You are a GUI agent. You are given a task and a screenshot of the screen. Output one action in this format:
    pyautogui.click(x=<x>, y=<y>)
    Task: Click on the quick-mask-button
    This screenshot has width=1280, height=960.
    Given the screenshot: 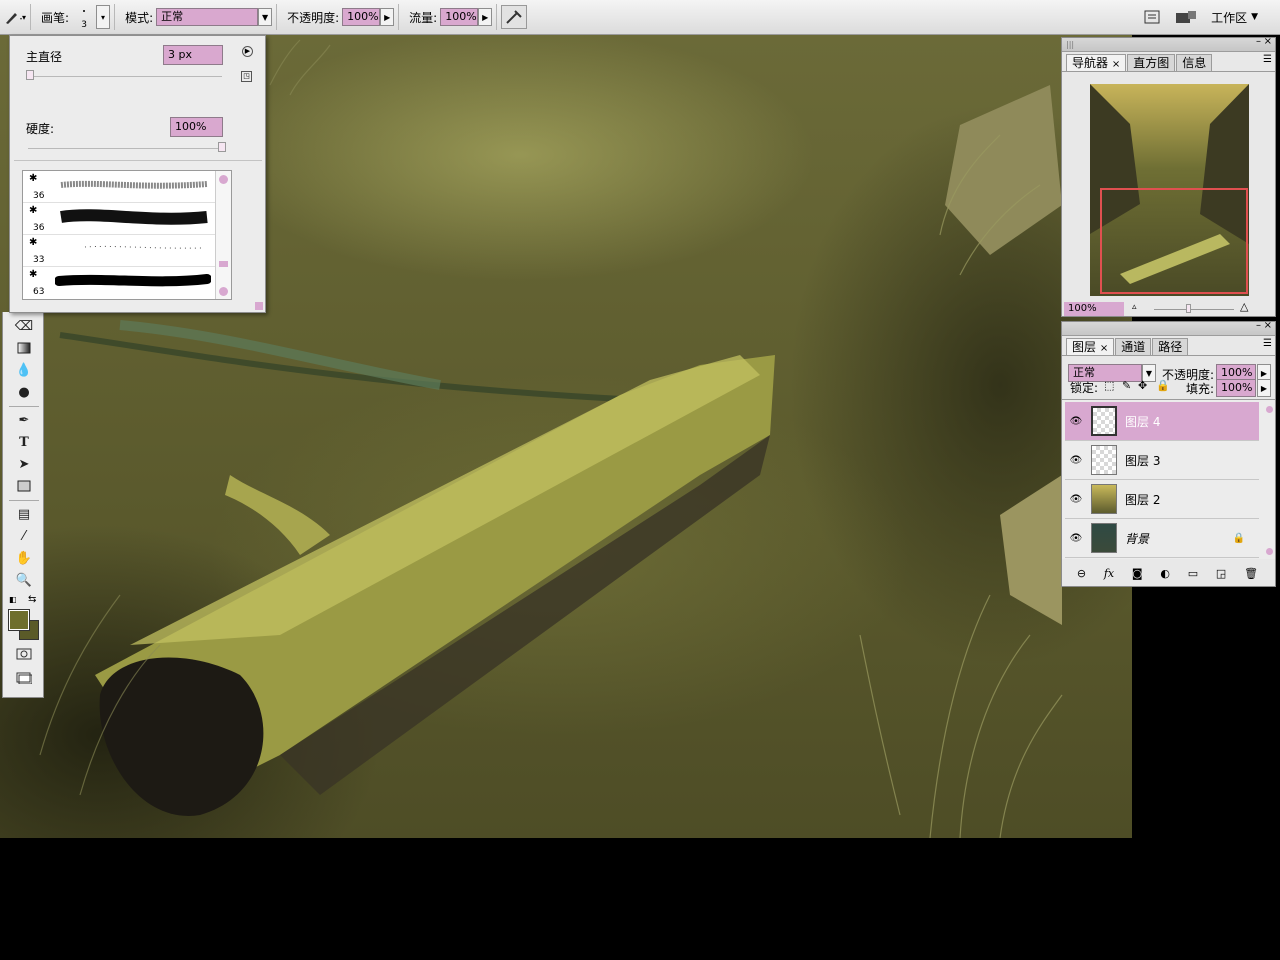 What is the action you would take?
    pyautogui.click(x=24, y=654)
    